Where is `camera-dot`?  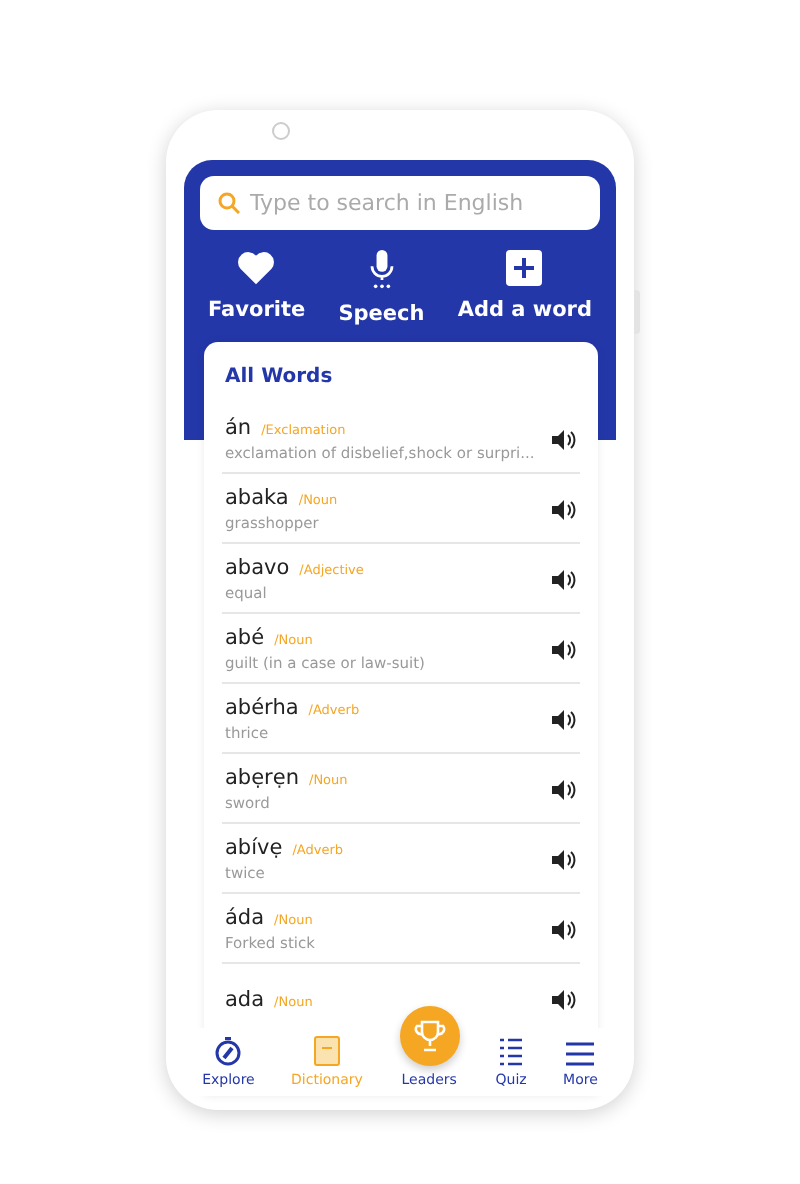
camera-dot is located at coordinates (281, 131).